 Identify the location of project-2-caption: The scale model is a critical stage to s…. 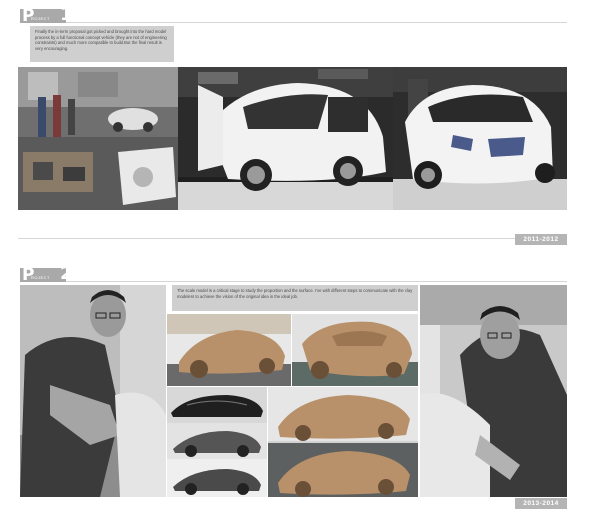
(295, 298).